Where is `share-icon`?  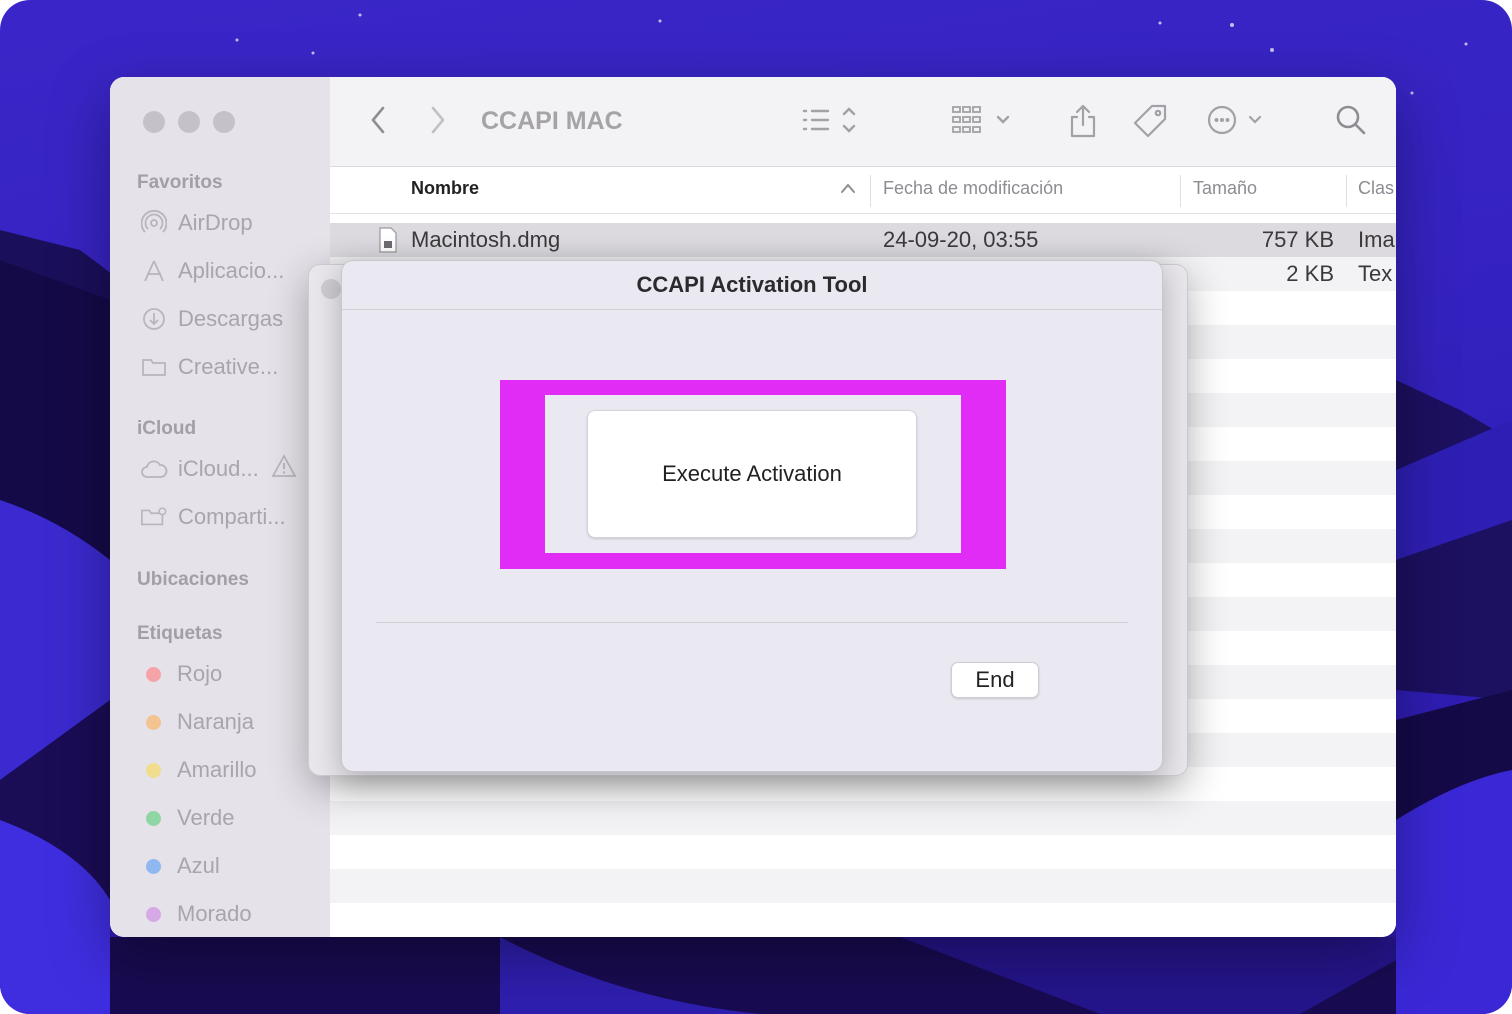 share-icon is located at coordinates (1083, 121).